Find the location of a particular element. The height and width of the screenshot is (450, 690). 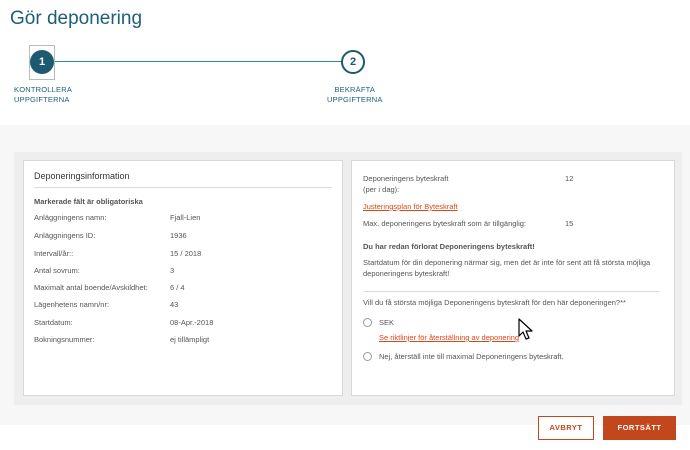

max-occupancy-value: 6 / 4 is located at coordinates (177, 287).